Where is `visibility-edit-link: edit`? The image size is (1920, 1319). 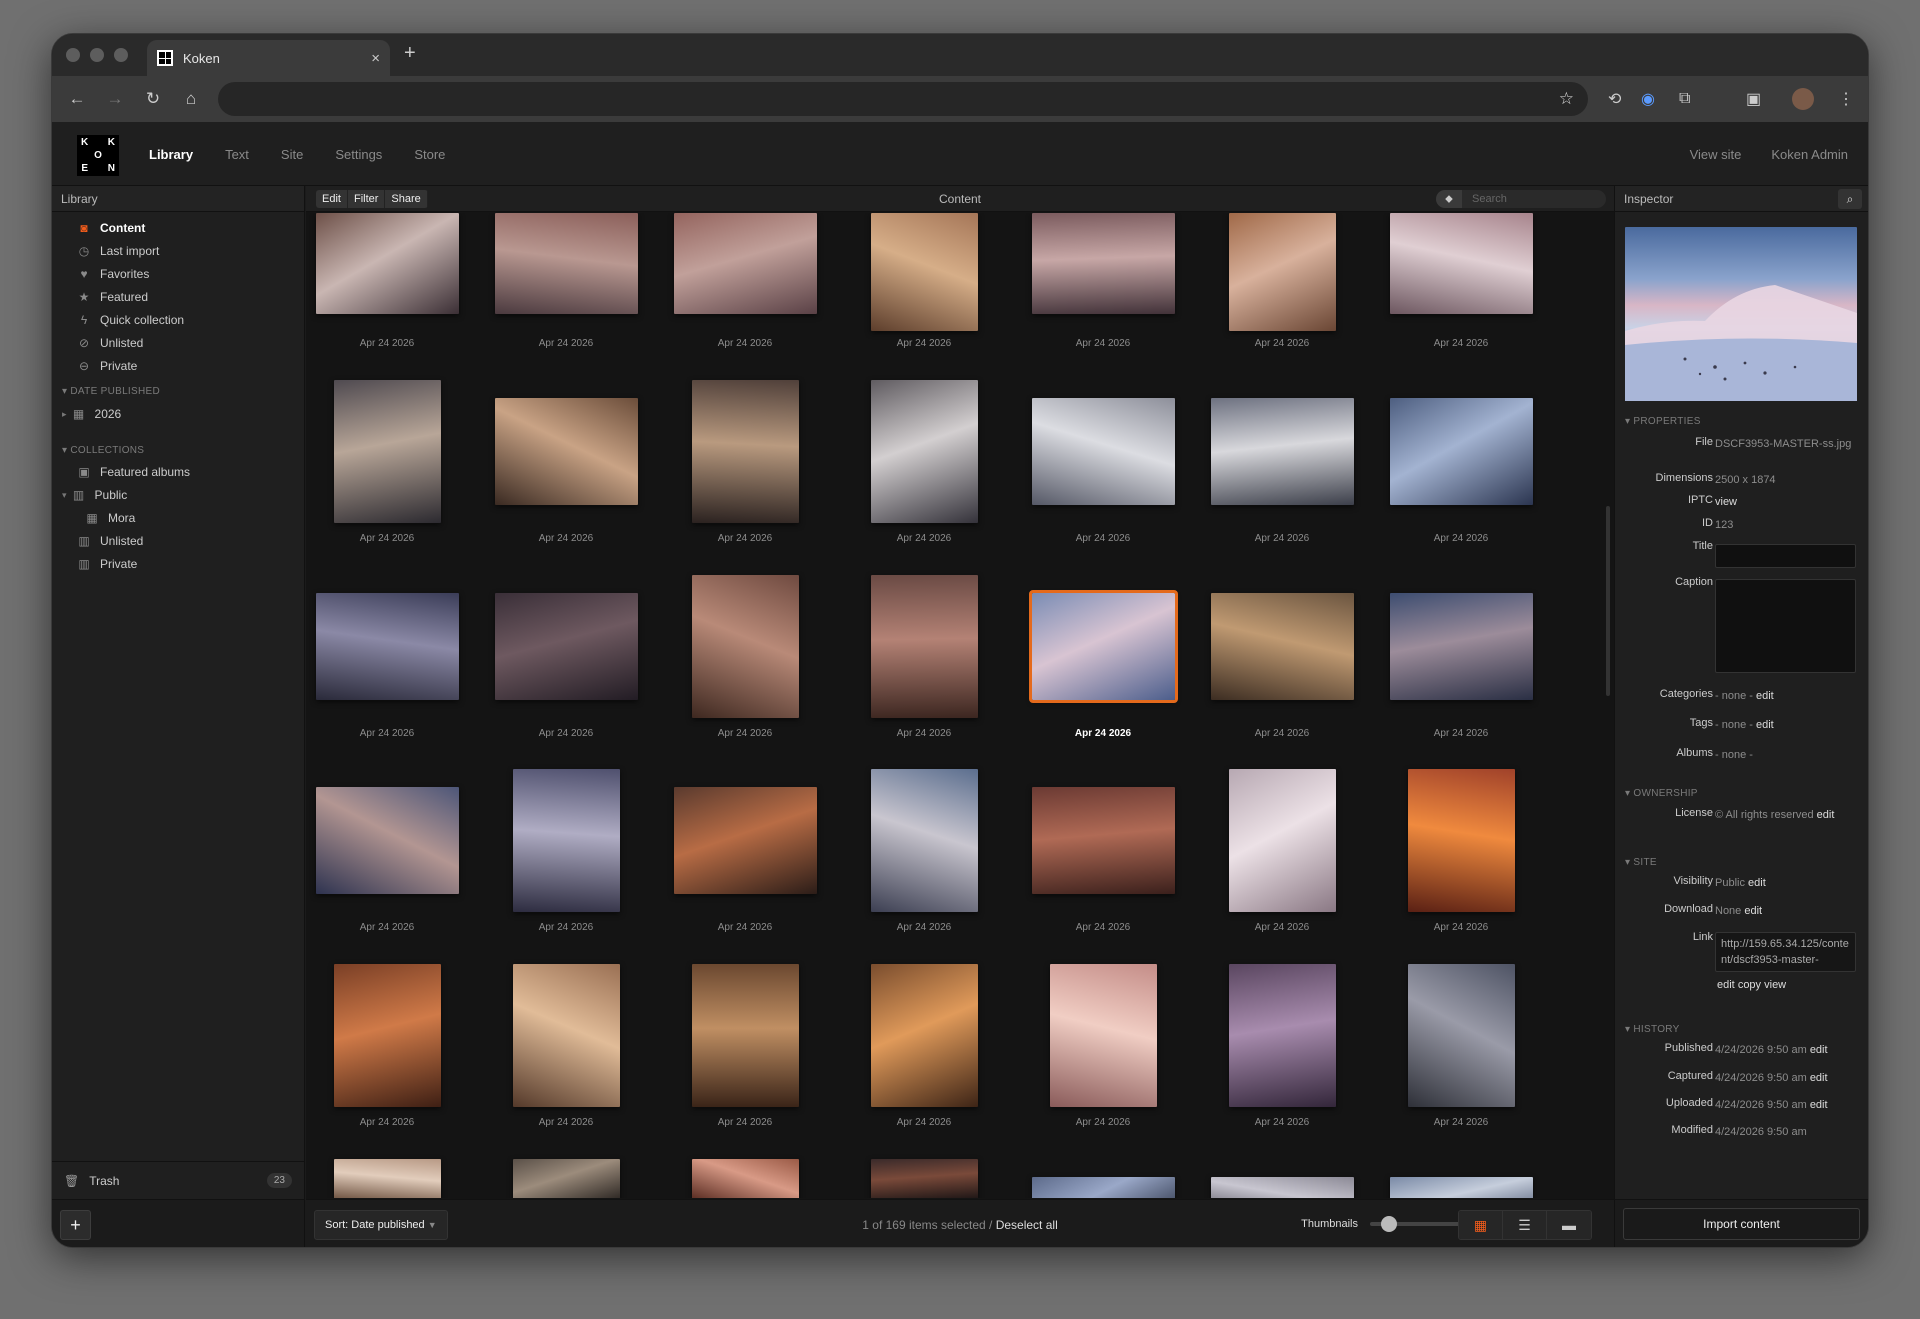
visibility-edit-link: edit is located at coordinates (1757, 883).